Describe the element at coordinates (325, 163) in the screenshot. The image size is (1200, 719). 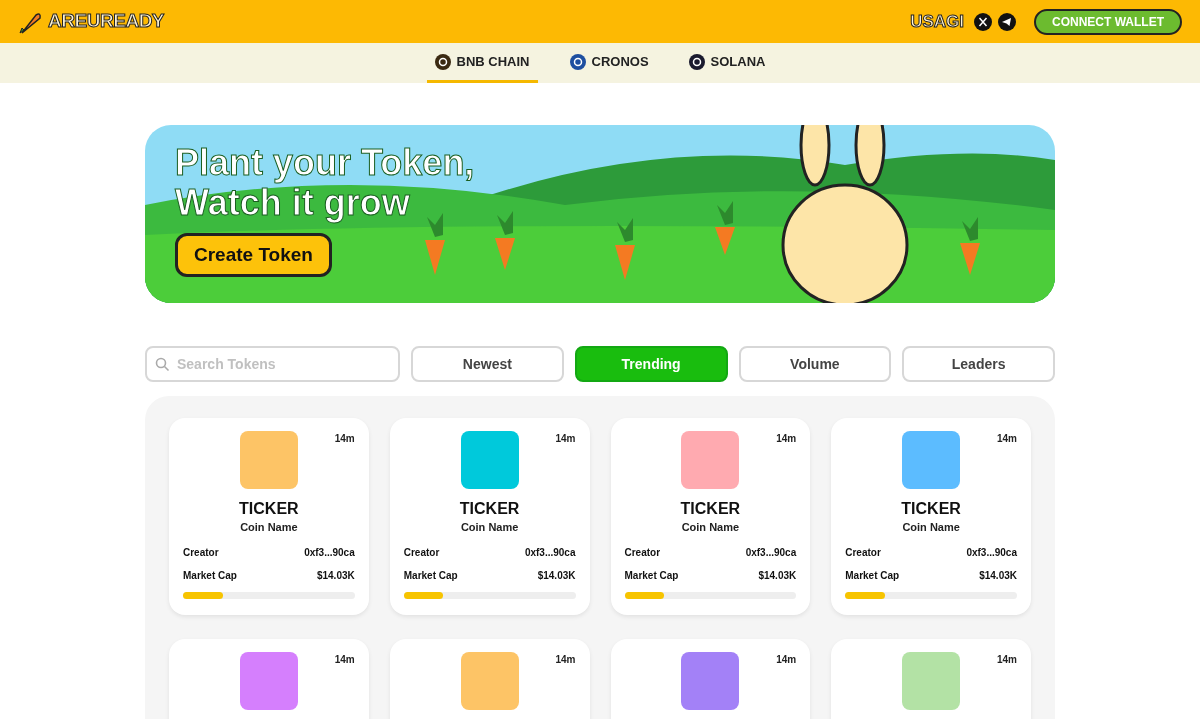
I see `banner-title: Plant your Token,` at that location.